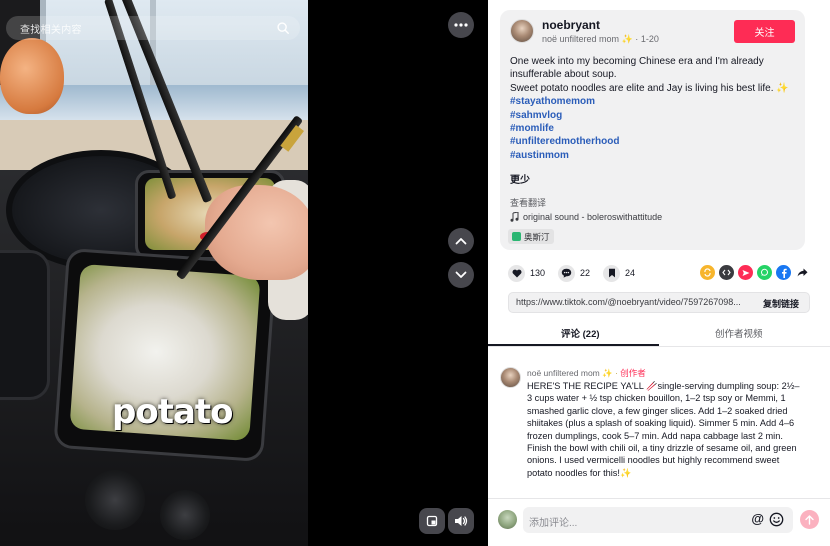 This screenshot has height=546, width=830. What do you see at coordinates (571, 25) in the screenshot?
I see `author-username: noebryant` at bounding box center [571, 25].